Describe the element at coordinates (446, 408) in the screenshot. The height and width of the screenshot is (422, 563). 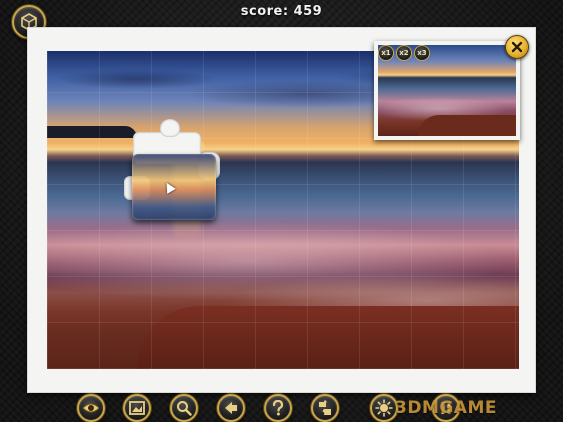
I see `watermark-logo: 3DMGAME` at that location.